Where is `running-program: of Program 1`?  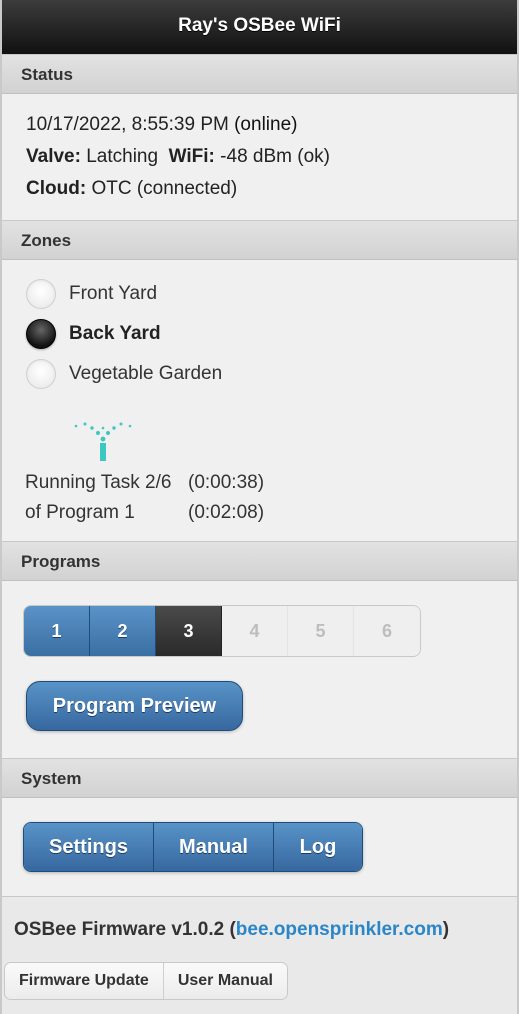 running-program: of Program 1 is located at coordinates (80, 512).